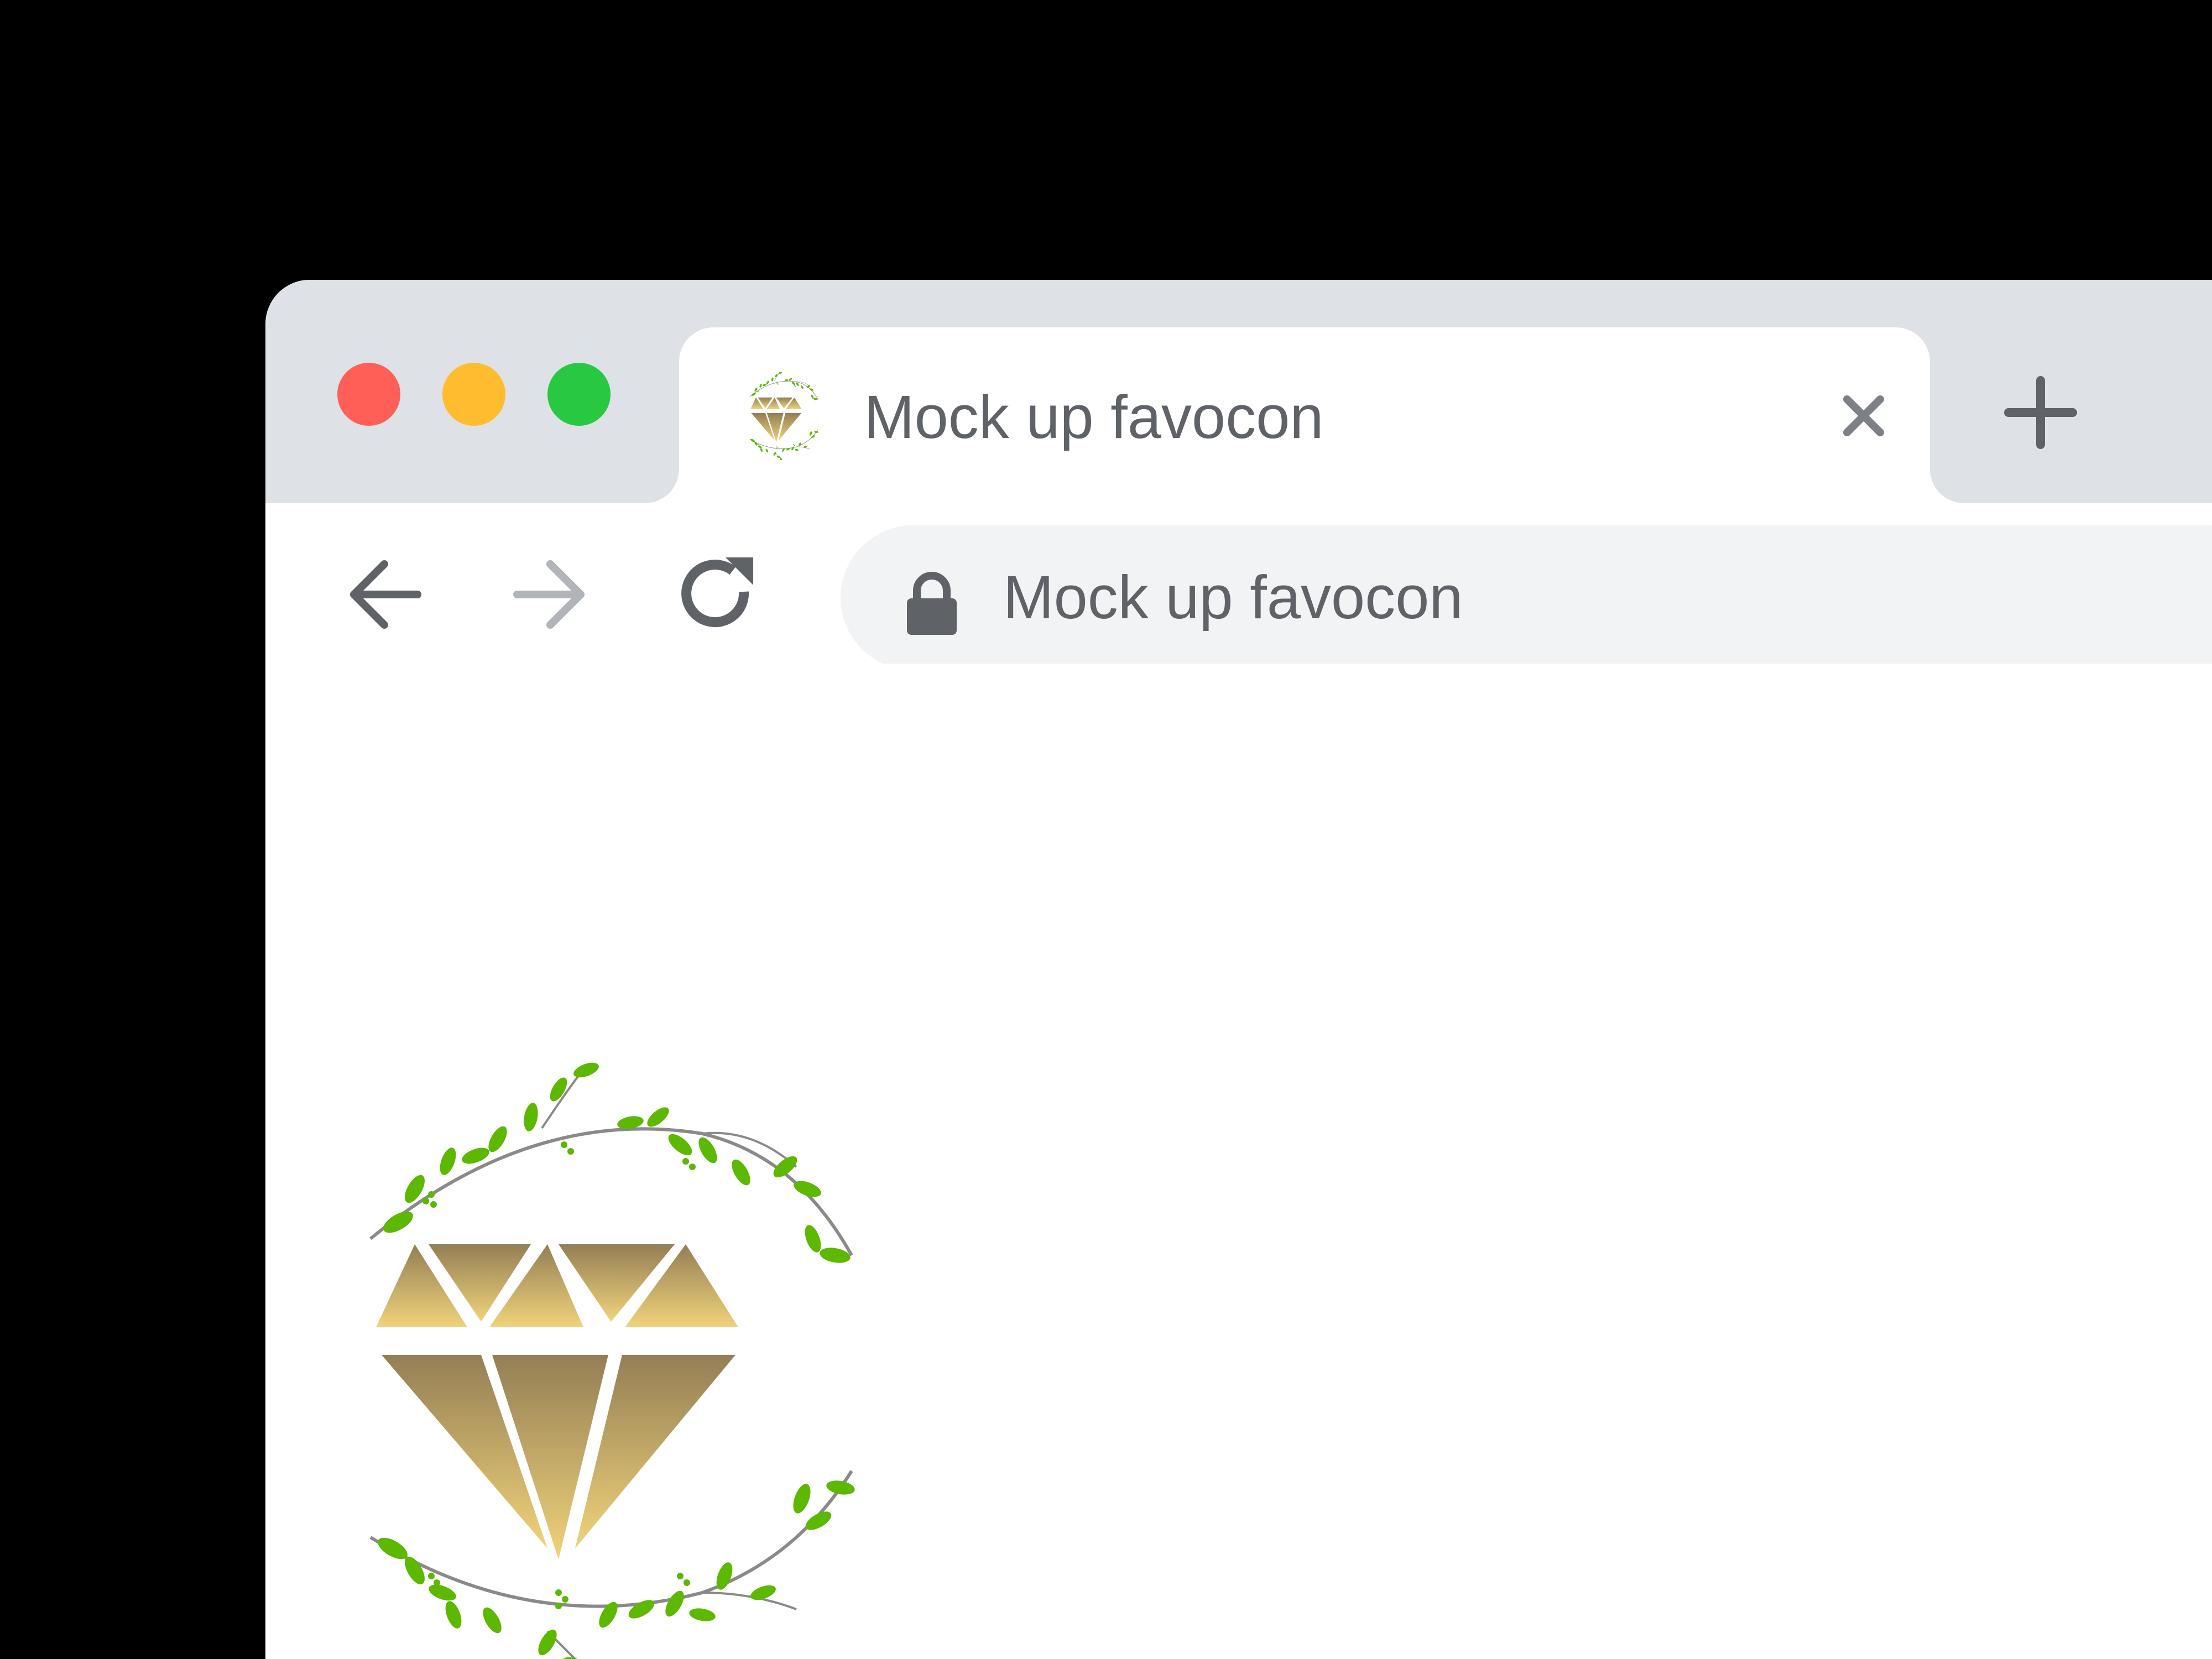  What do you see at coordinates (1863, 416) in the screenshot?
I see `close-icon` at bounding box center [1863, 416].